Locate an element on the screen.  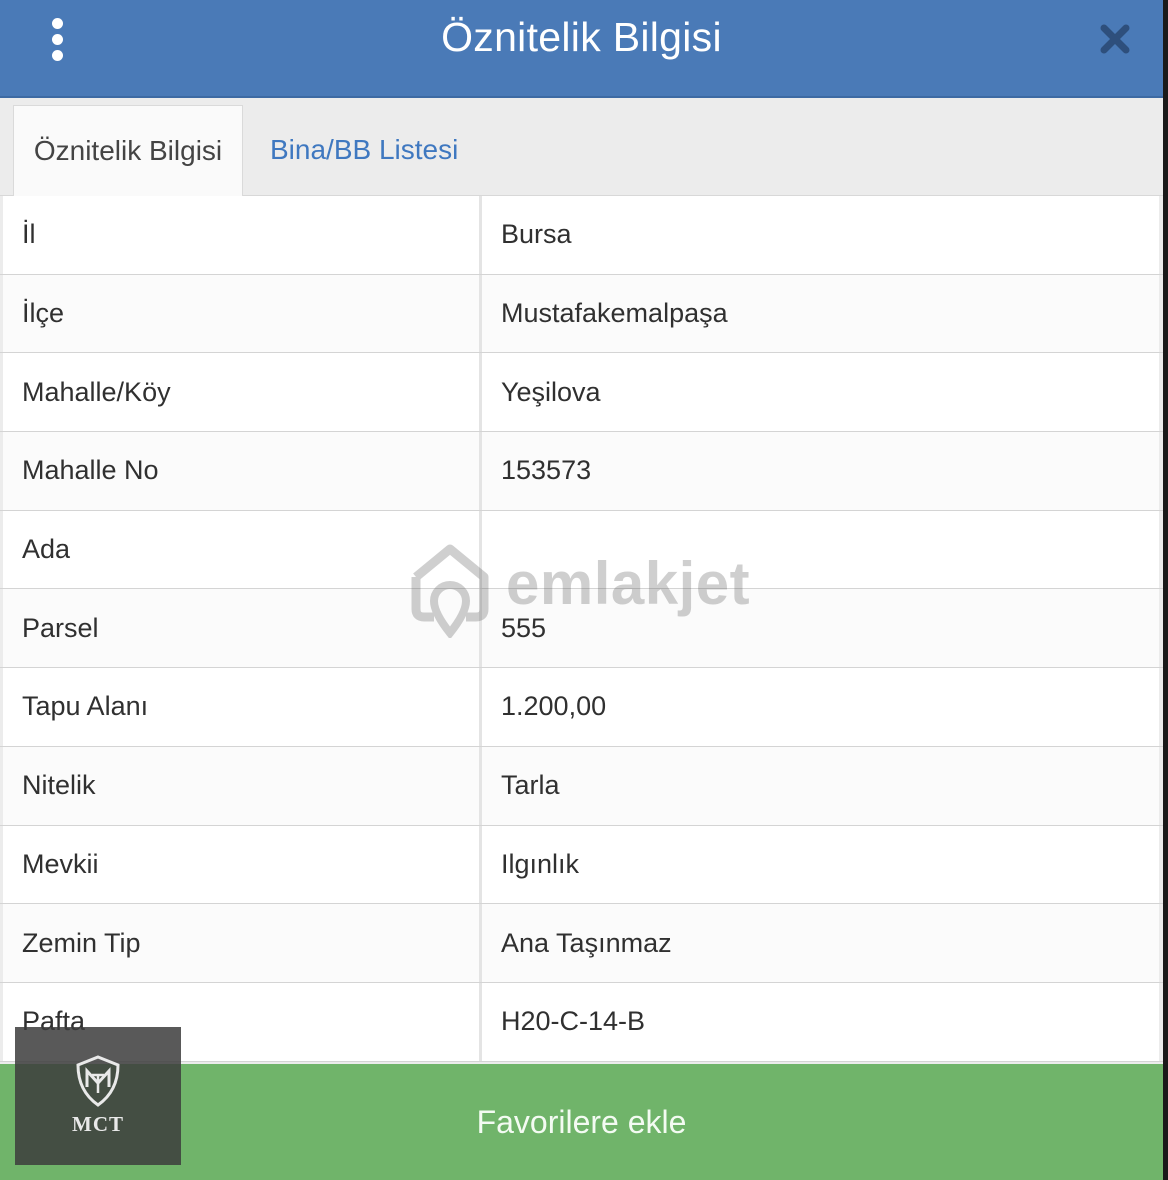
row-value: Bursa is located at coordinates (820, 235).